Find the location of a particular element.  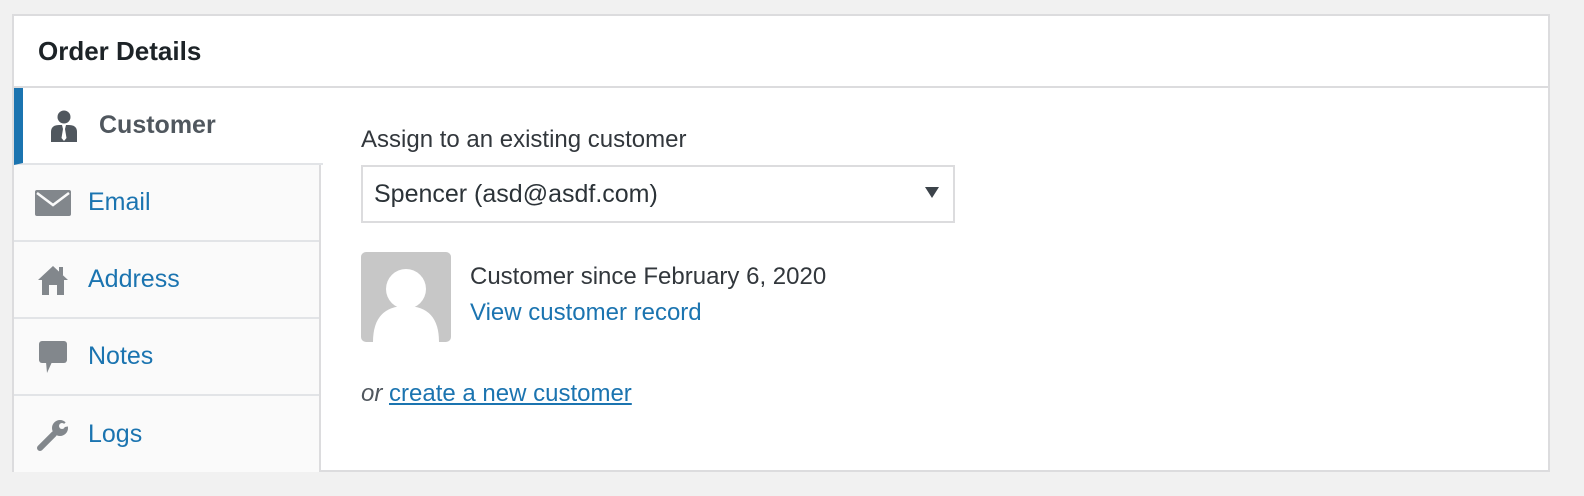

panel-title: Order Details is located at coordinates (120, 50).